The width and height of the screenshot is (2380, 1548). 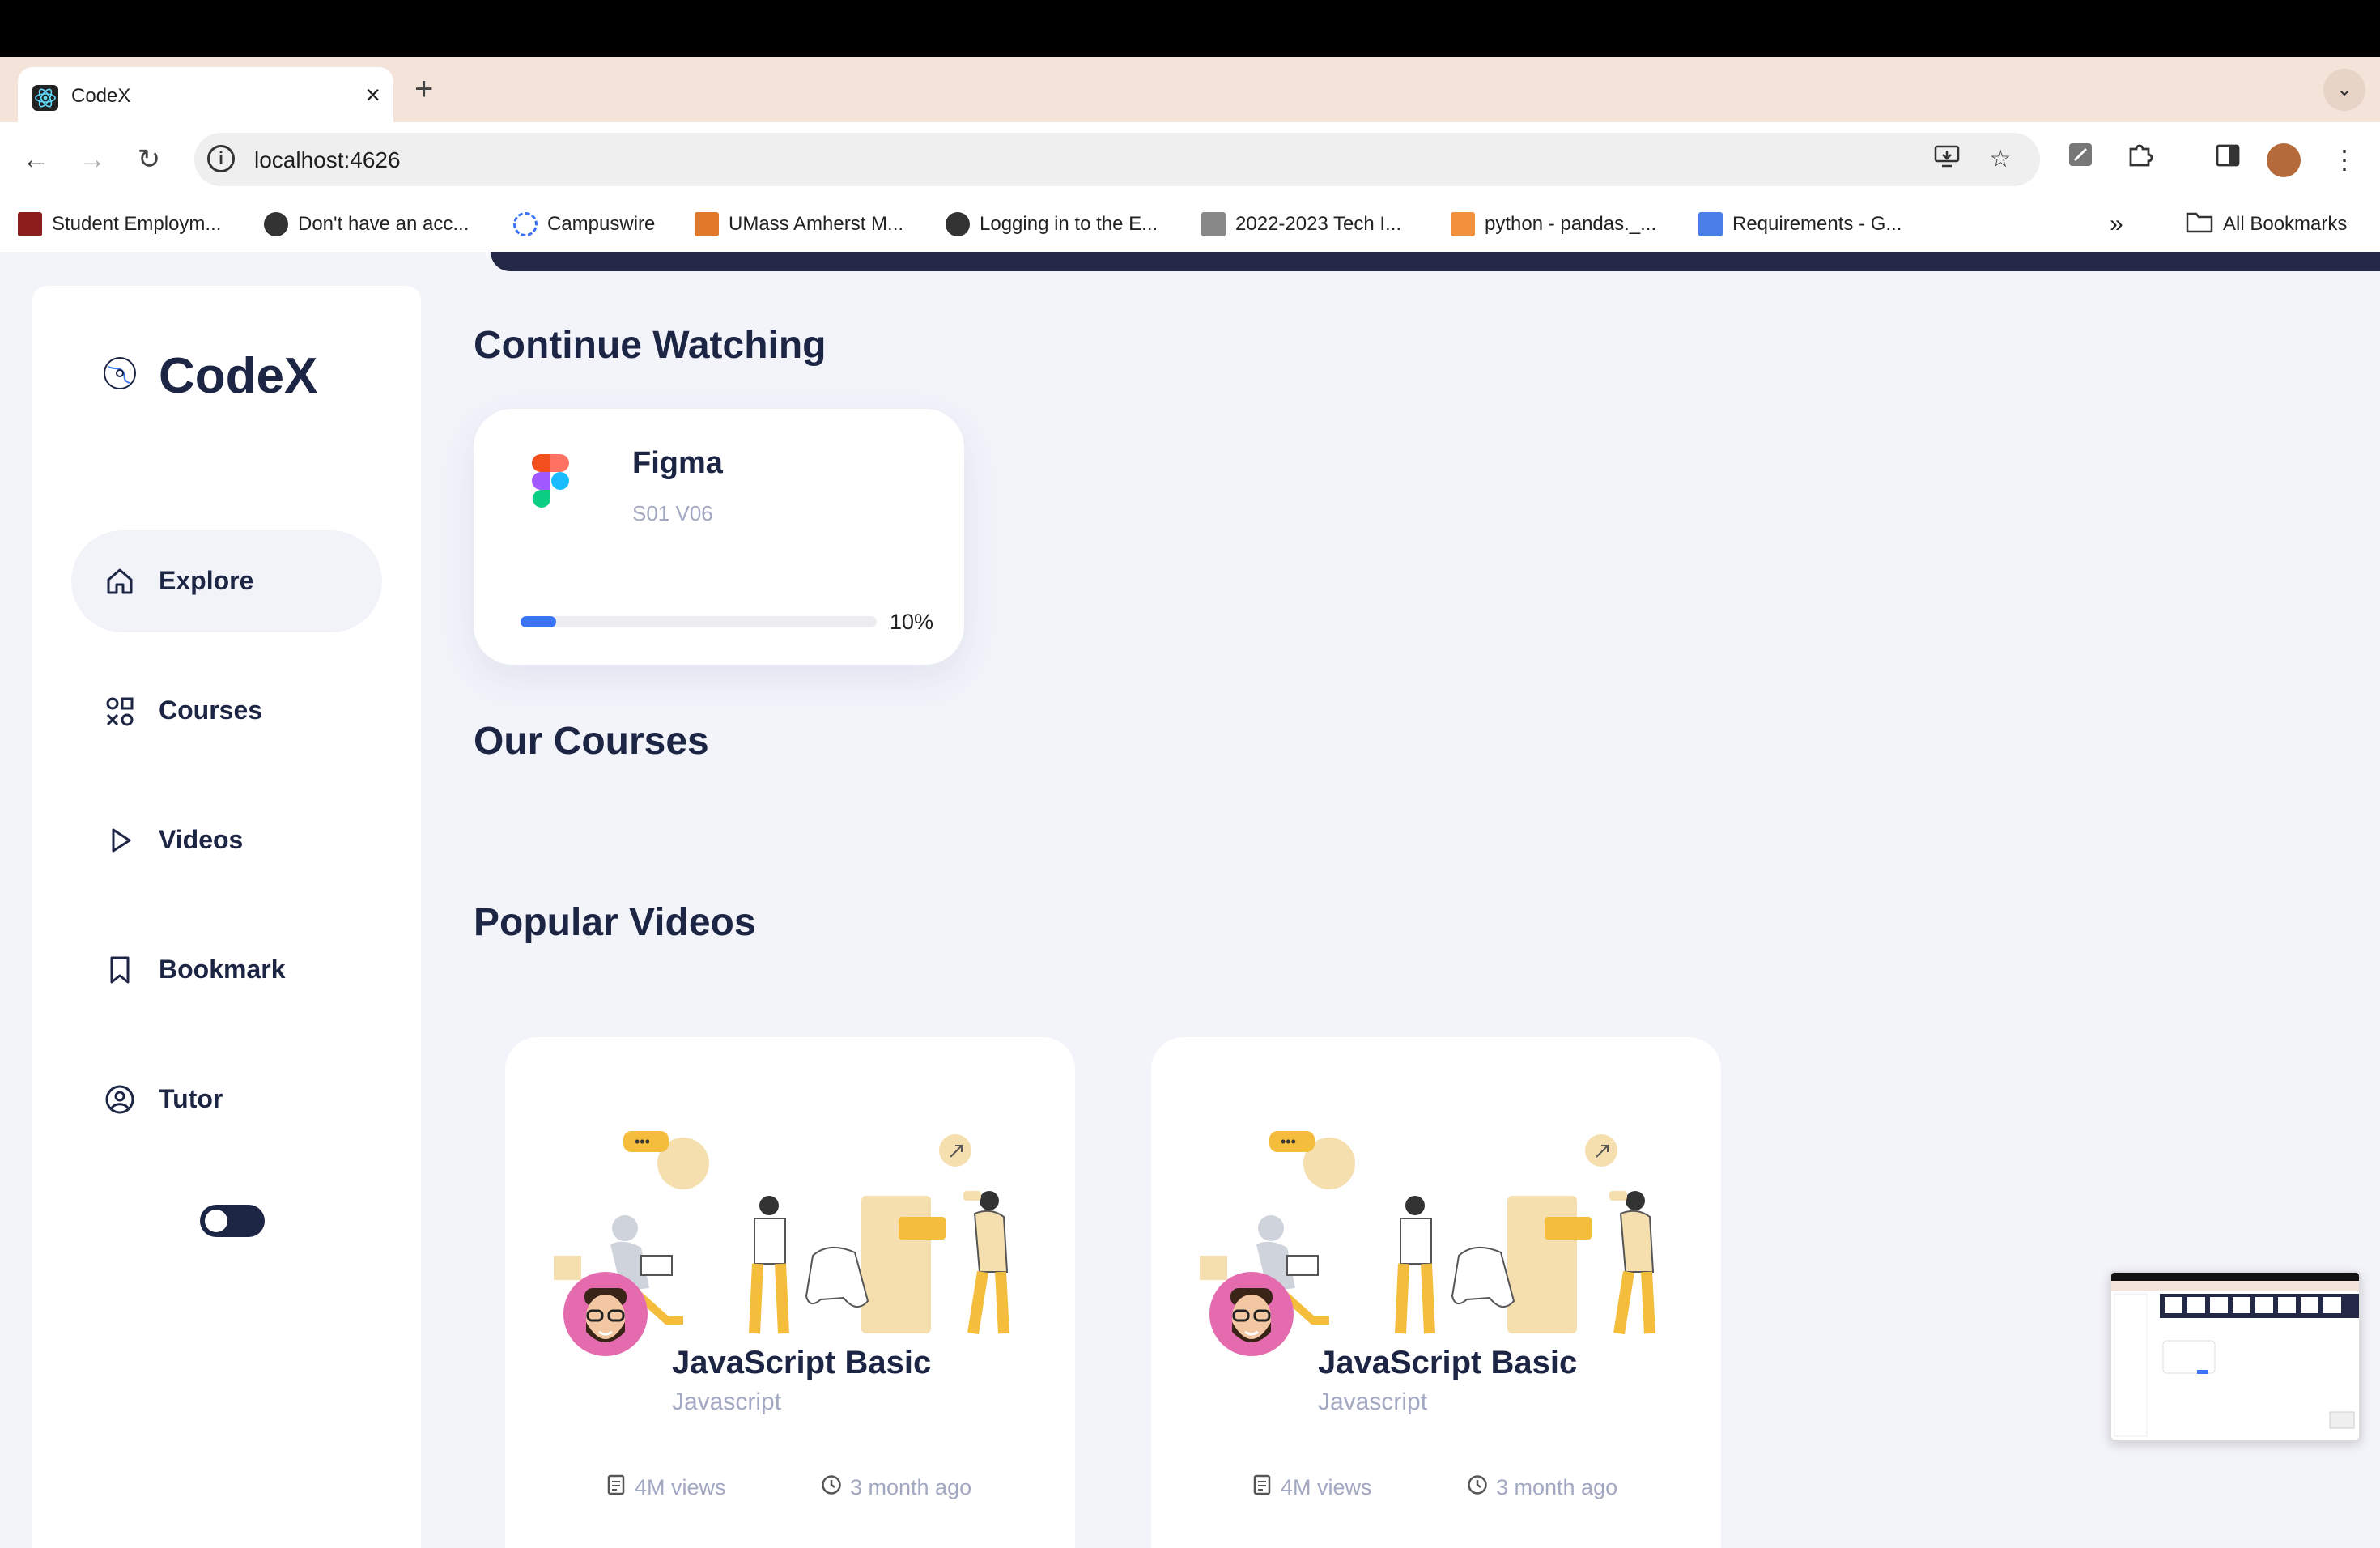 What do you see at coordinates (1435, 261) in the screenshot?
I see `header-banner-edge` at bounding box center [1435, 261].